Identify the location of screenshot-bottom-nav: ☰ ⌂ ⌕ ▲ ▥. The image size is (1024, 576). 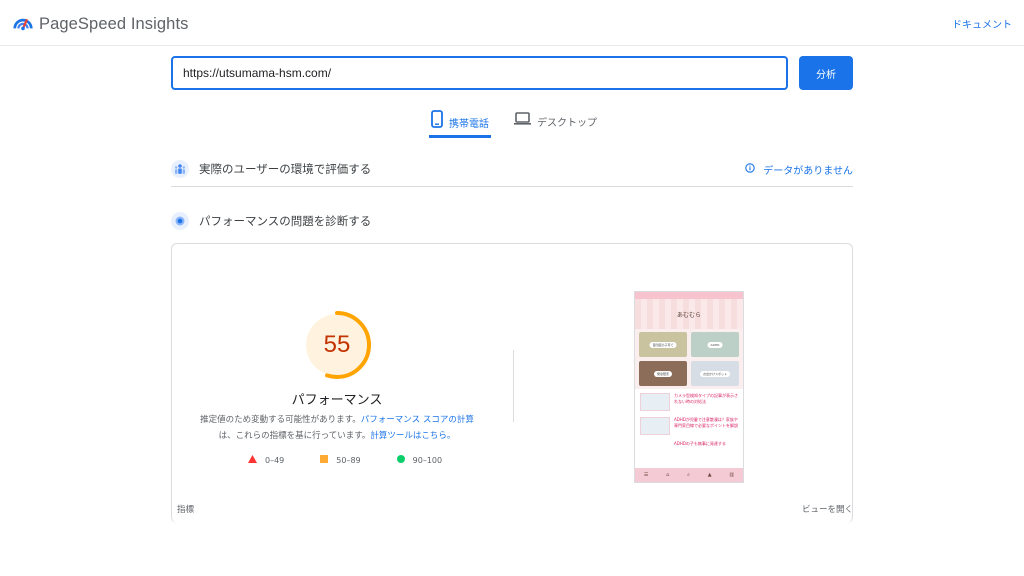
(689, 475).